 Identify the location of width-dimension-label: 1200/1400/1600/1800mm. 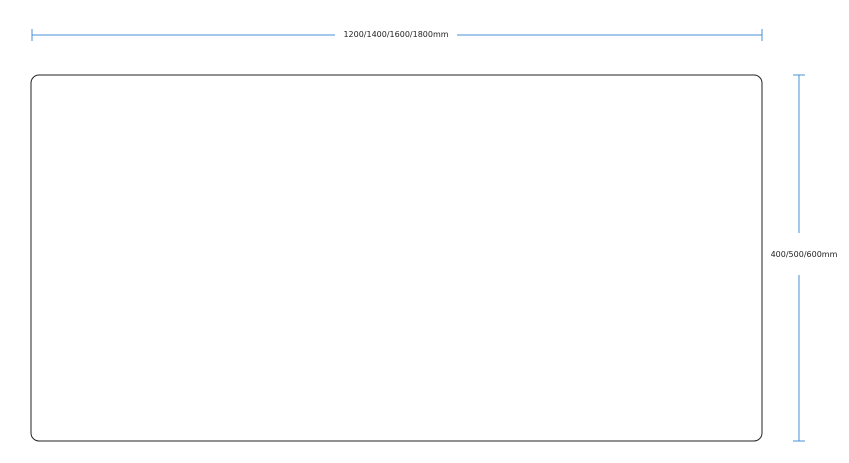
(396, 35).